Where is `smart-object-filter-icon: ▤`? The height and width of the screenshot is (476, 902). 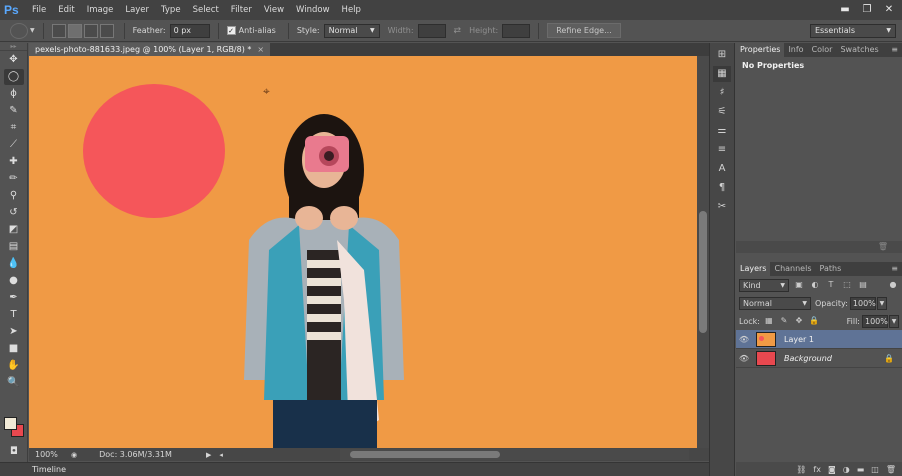 smart-object-filter-icon: ▤ is located at coordinates (863, 285).